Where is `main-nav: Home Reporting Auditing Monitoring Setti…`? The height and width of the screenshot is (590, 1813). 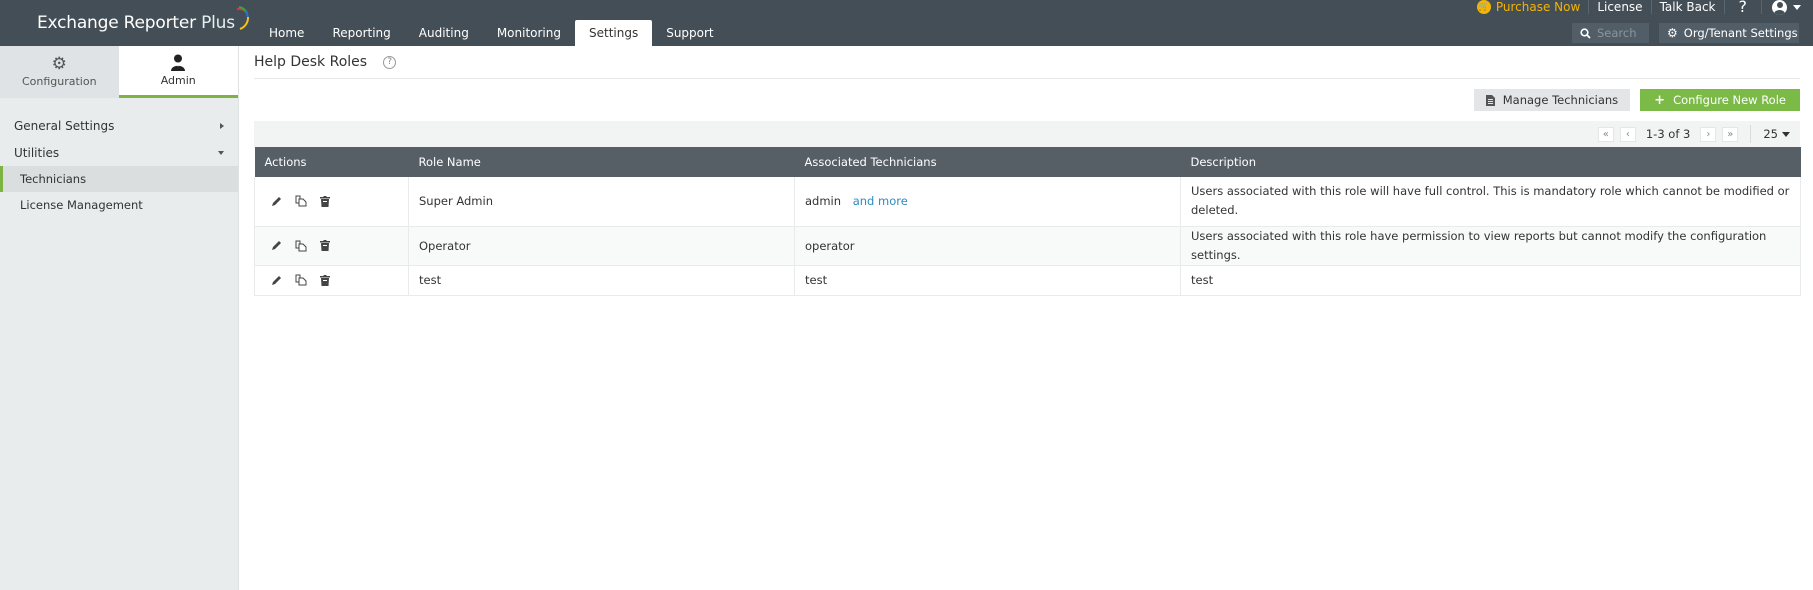 main-nav: Home Reporting Auditing Monitoring Setti… is located at coordinates (491, 33).